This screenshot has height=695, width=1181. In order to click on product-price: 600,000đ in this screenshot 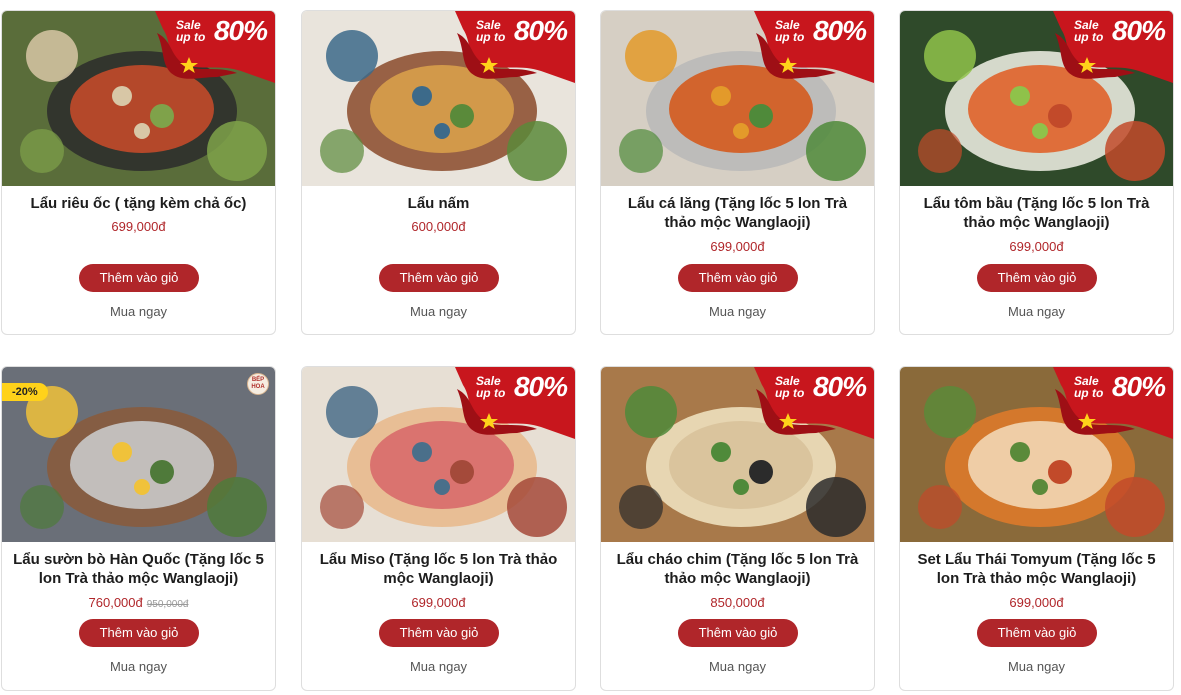, I will do `click(438, 226)`.